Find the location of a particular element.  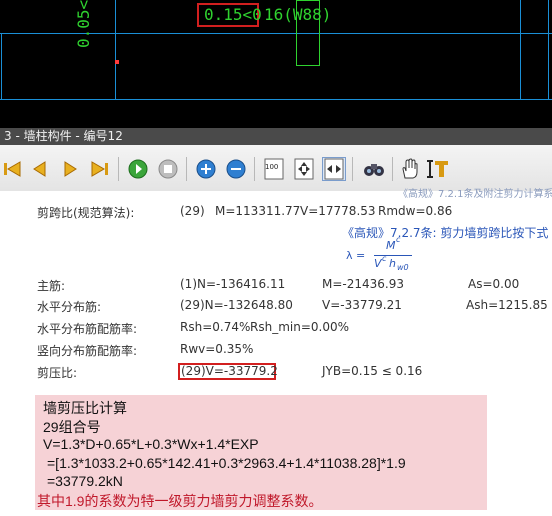

next-page-icon is located at coordinates (70, 169).